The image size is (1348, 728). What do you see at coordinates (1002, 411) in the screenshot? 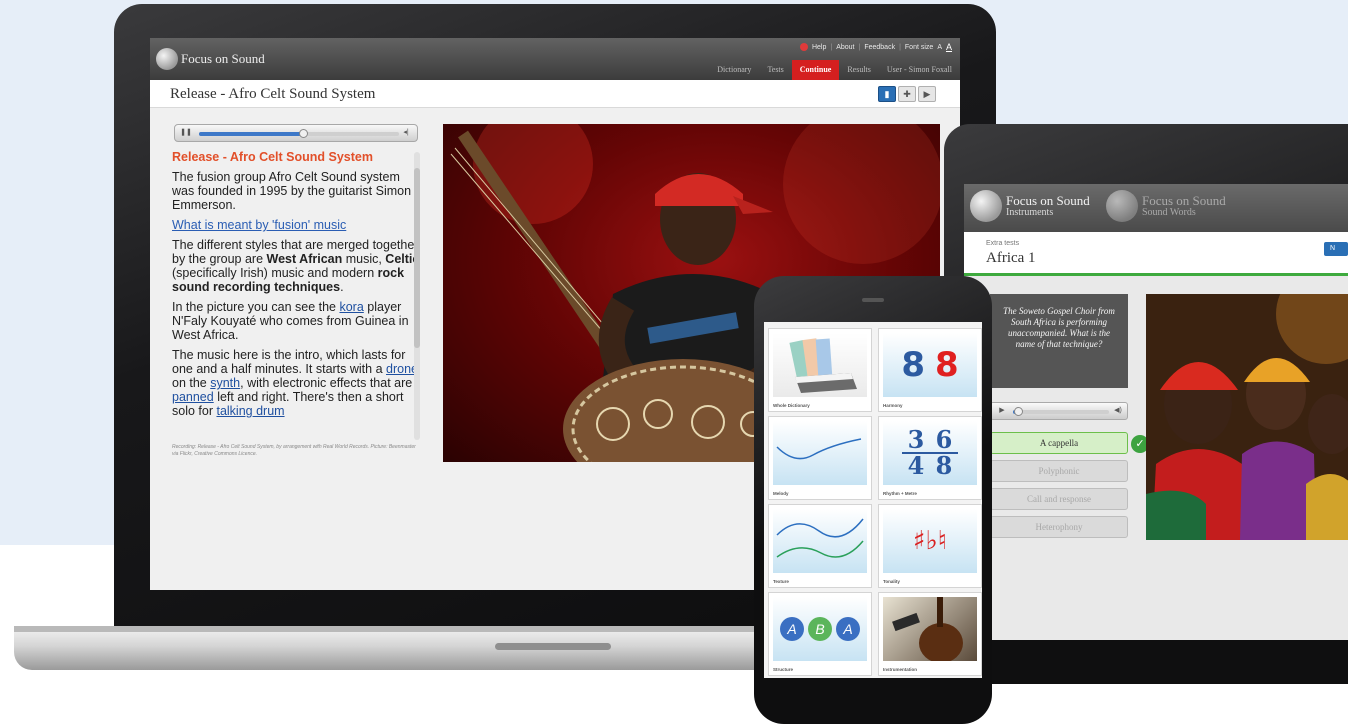
I see `play-icon: ▶` at bounding box center [1002, 411].